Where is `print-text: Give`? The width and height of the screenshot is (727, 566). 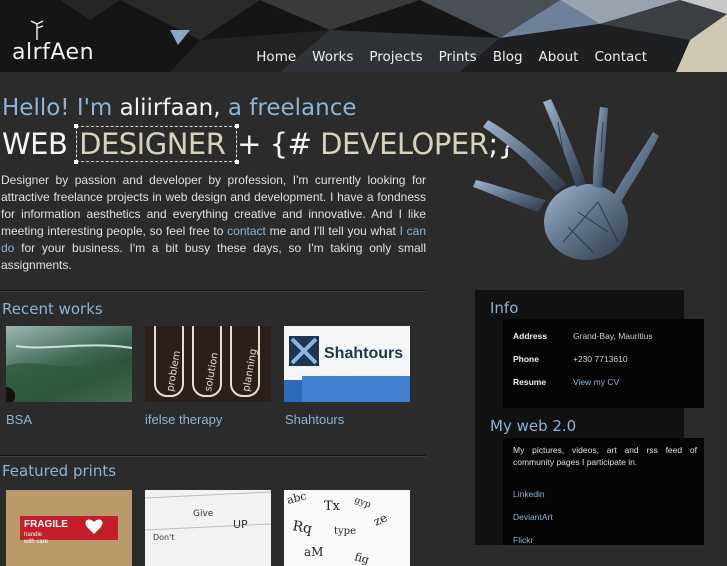 print-text: Give is located at coordinates (203, 514).